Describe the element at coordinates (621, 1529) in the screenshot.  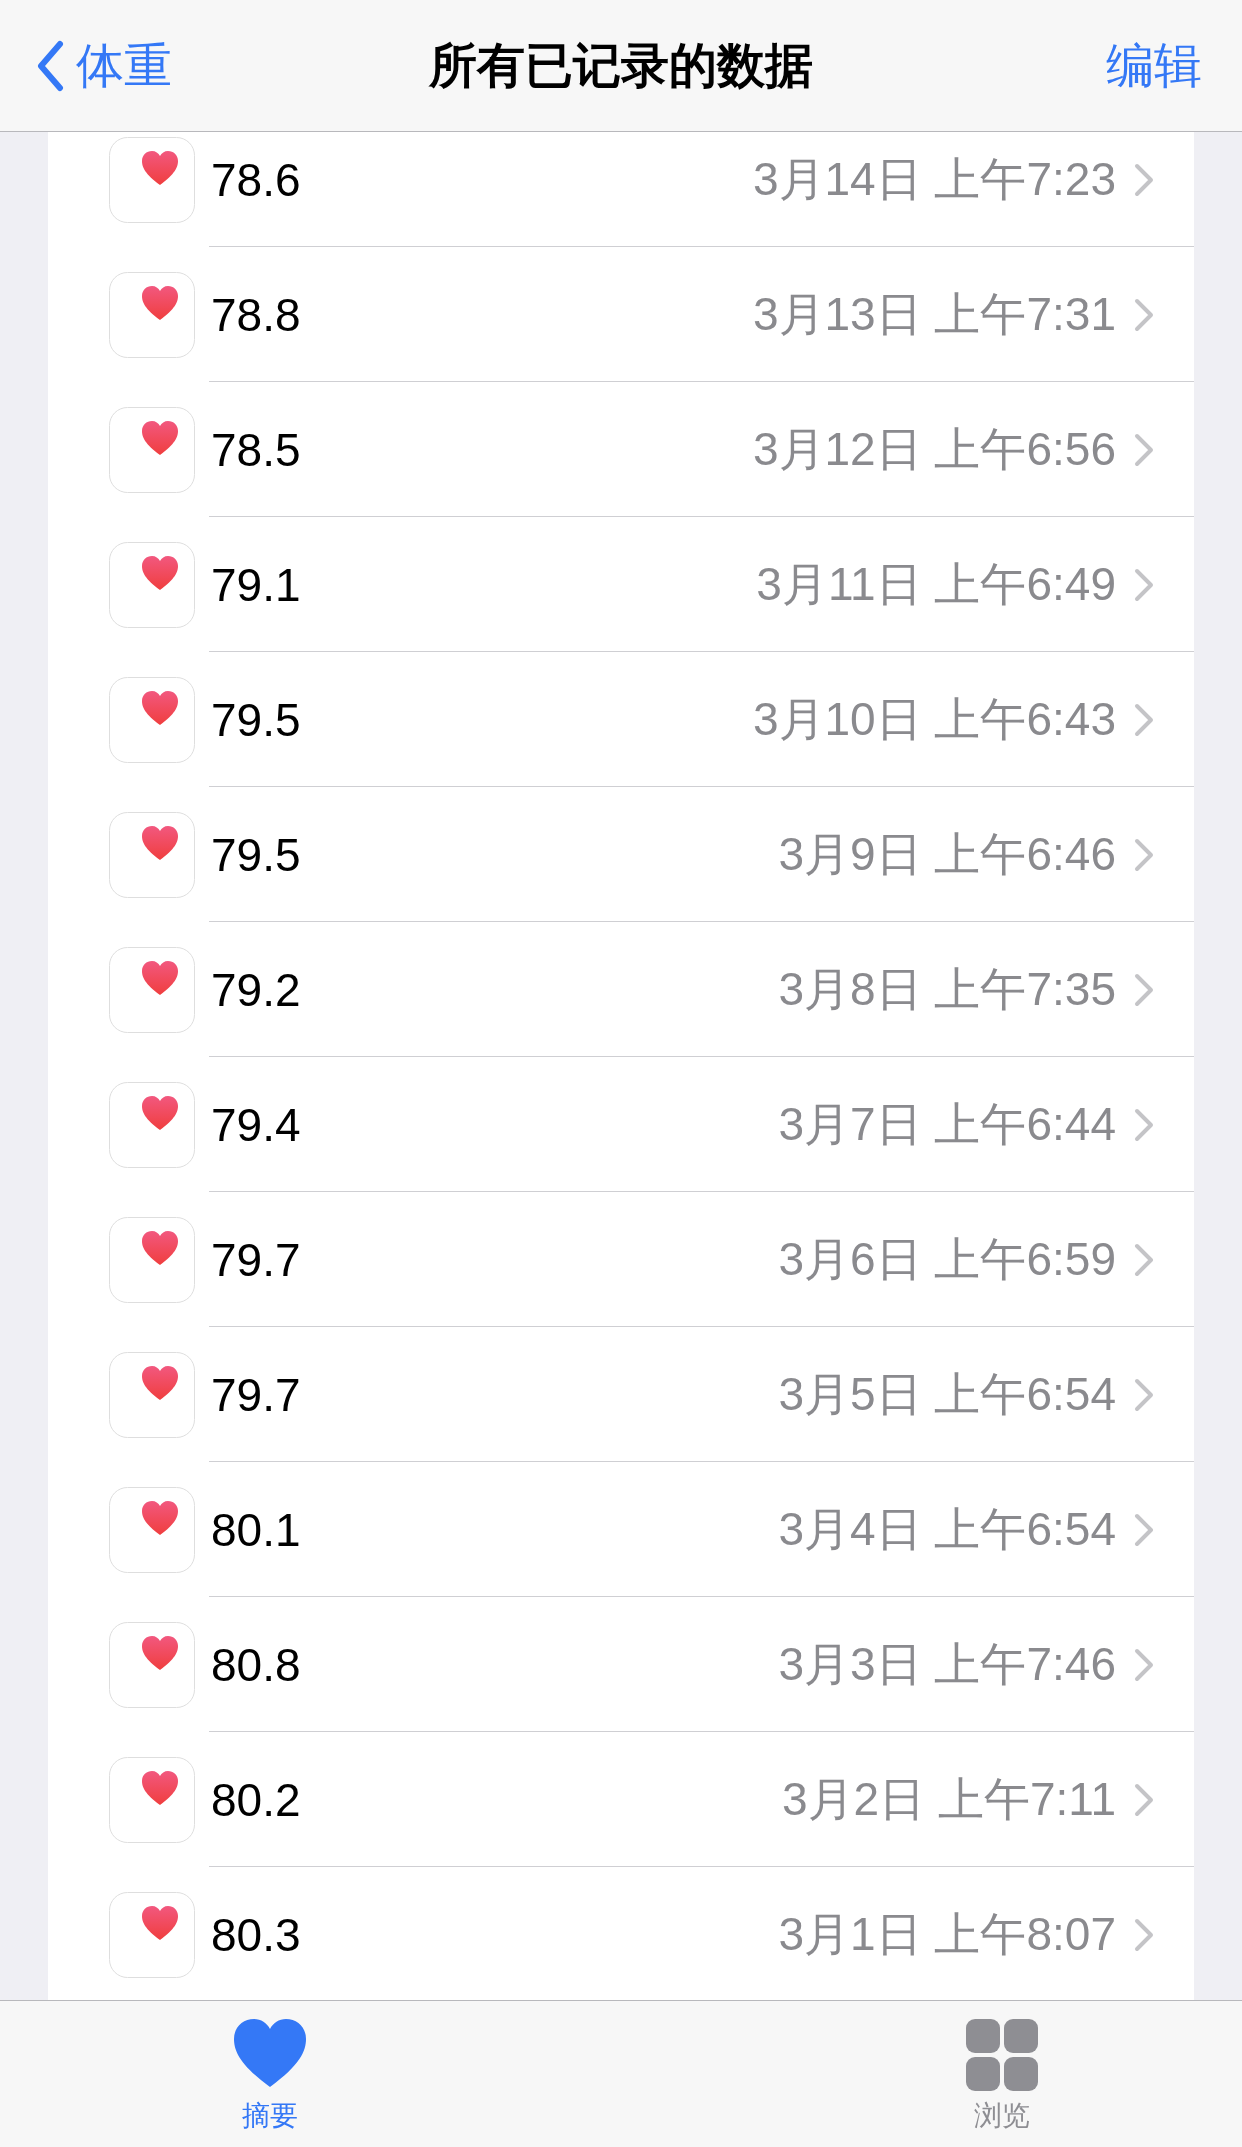
I see `record-row: 80.1 3月4日 上午6:54` at that location.